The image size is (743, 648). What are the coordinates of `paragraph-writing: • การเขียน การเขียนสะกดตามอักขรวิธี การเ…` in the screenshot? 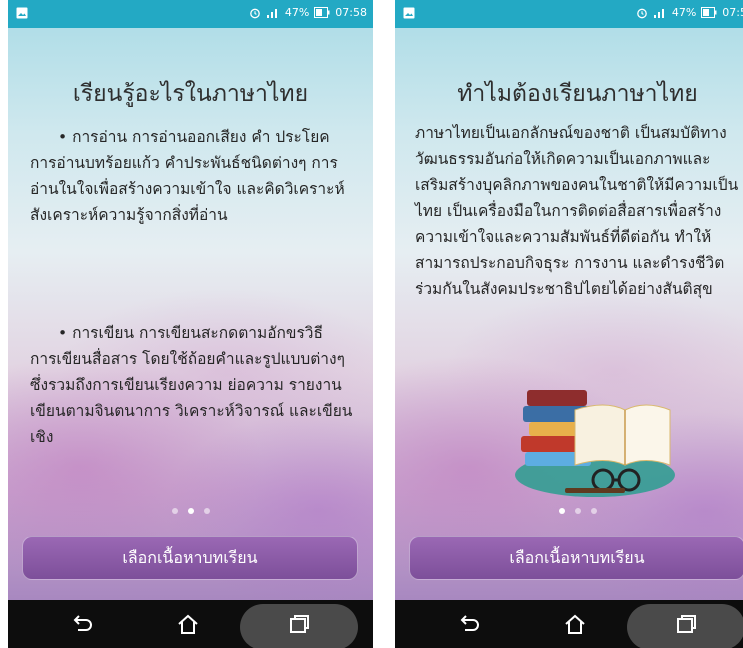 It's located at (191, 385).